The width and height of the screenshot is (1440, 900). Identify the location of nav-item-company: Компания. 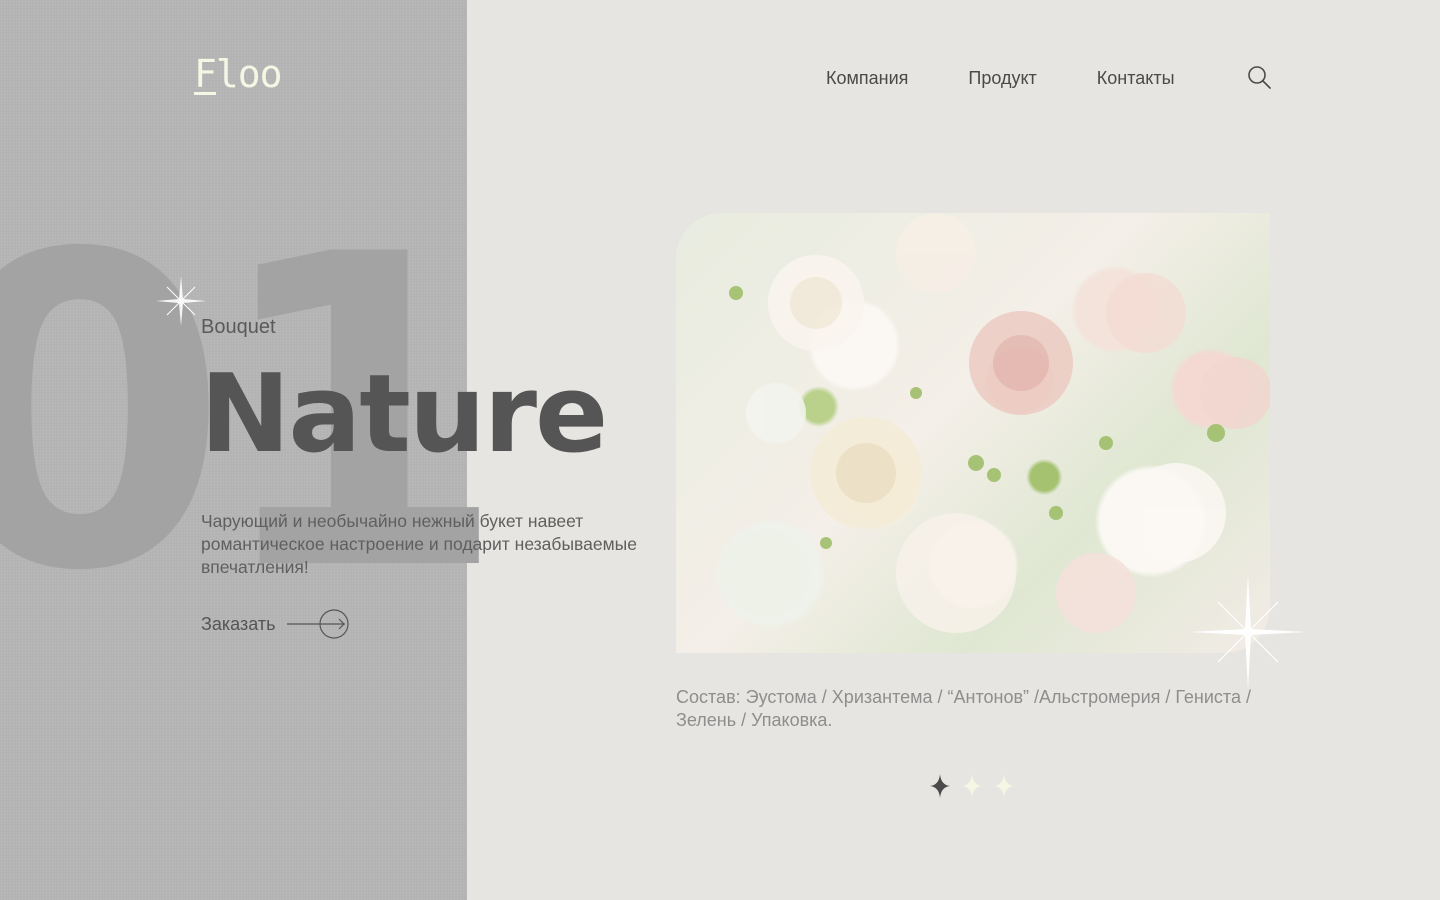
(867, 78).